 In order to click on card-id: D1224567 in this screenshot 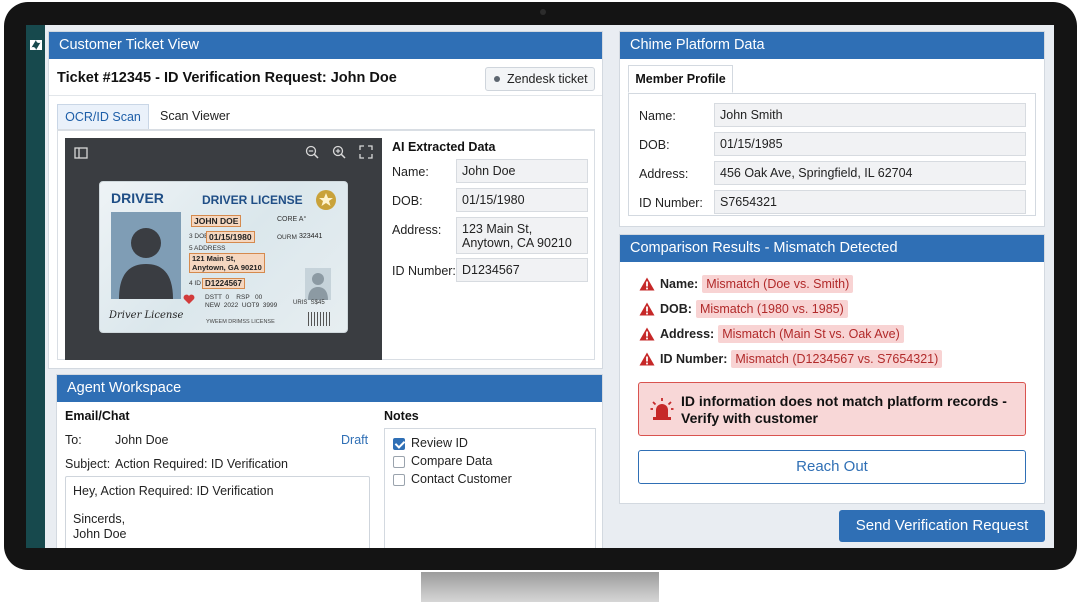, I will do `click(223, 283)`.